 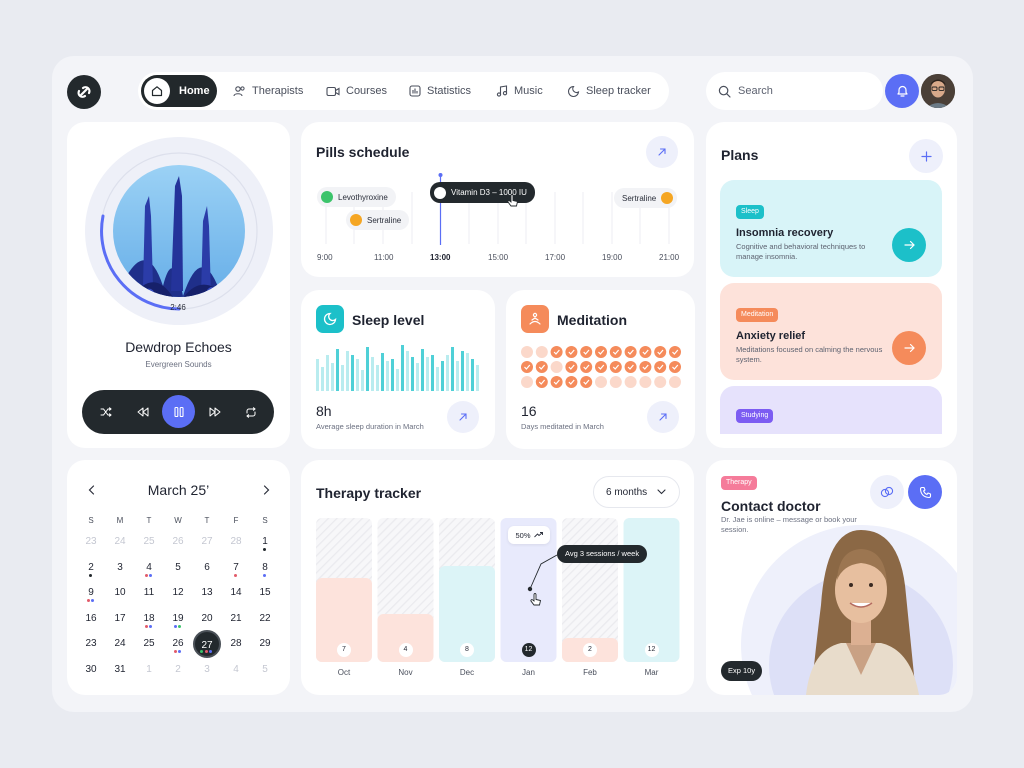 I want to click on search-placeholder: Search, so click(x=755, y=91).